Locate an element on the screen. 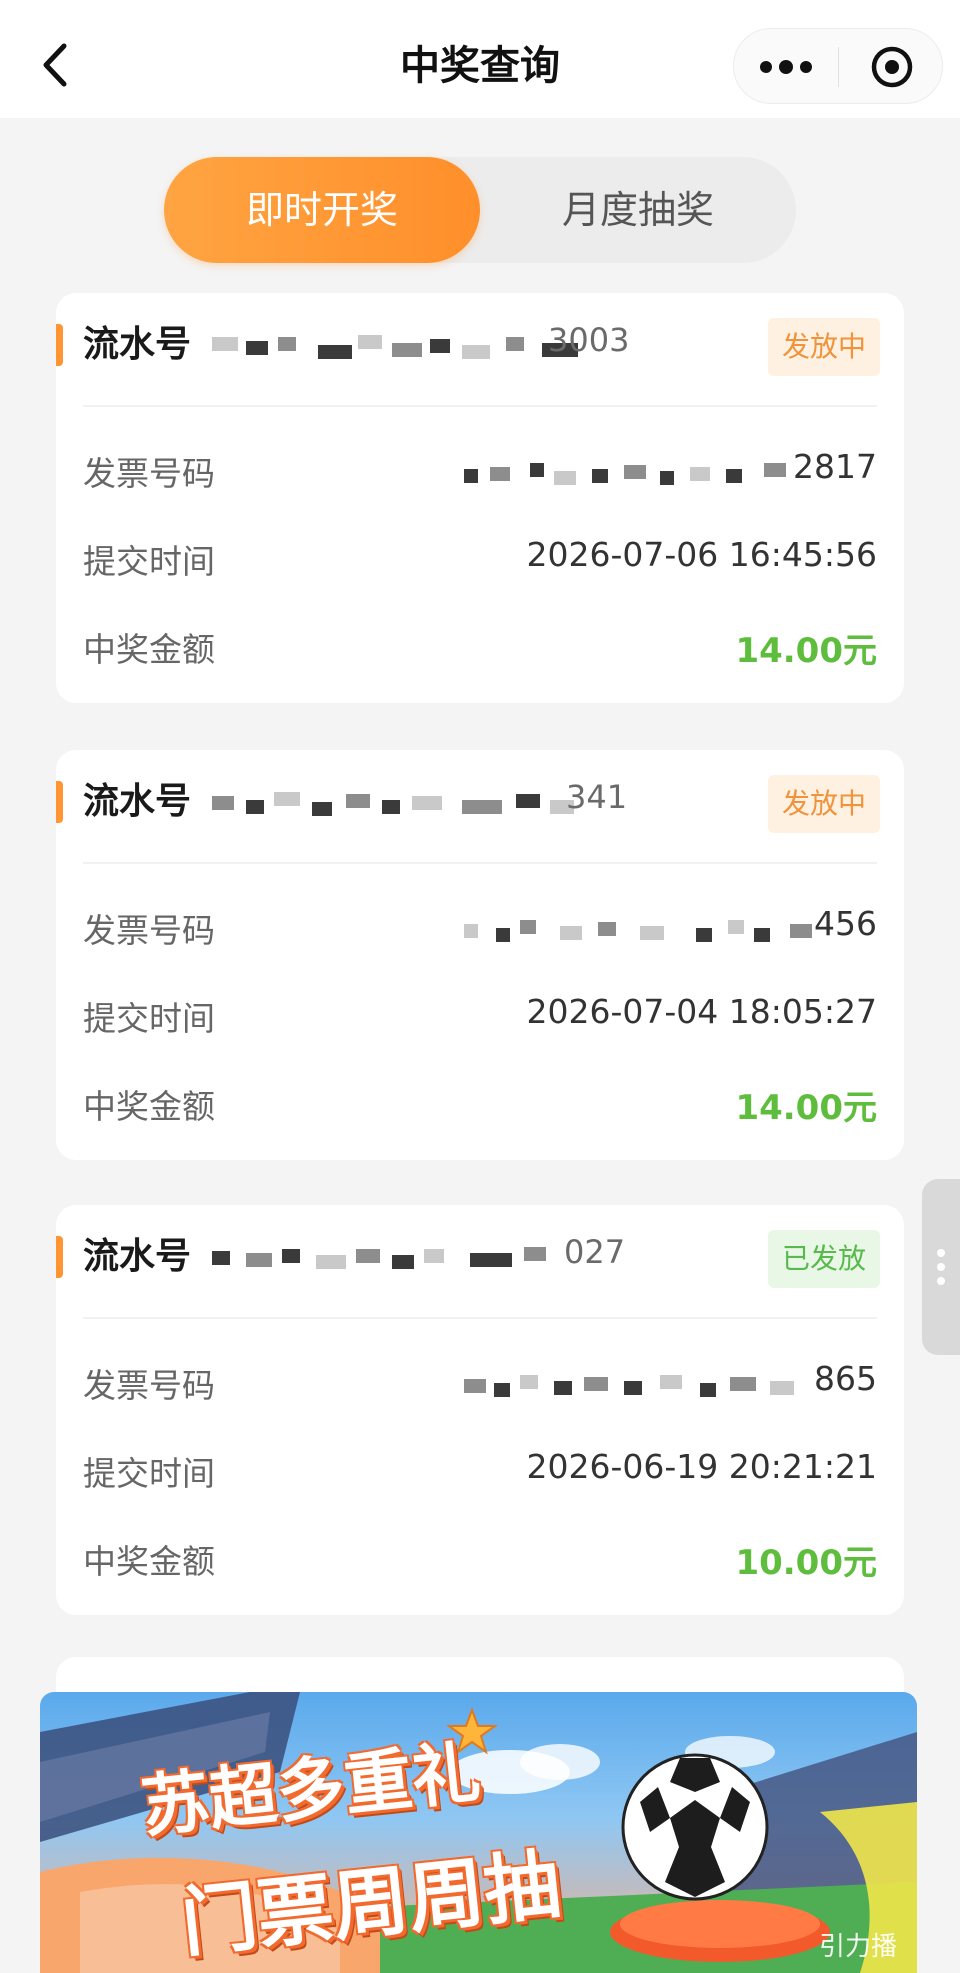 The height and width of the screenshot is (1973, 960). status-badge: 已发放 is located at coordinates (823, 1259).